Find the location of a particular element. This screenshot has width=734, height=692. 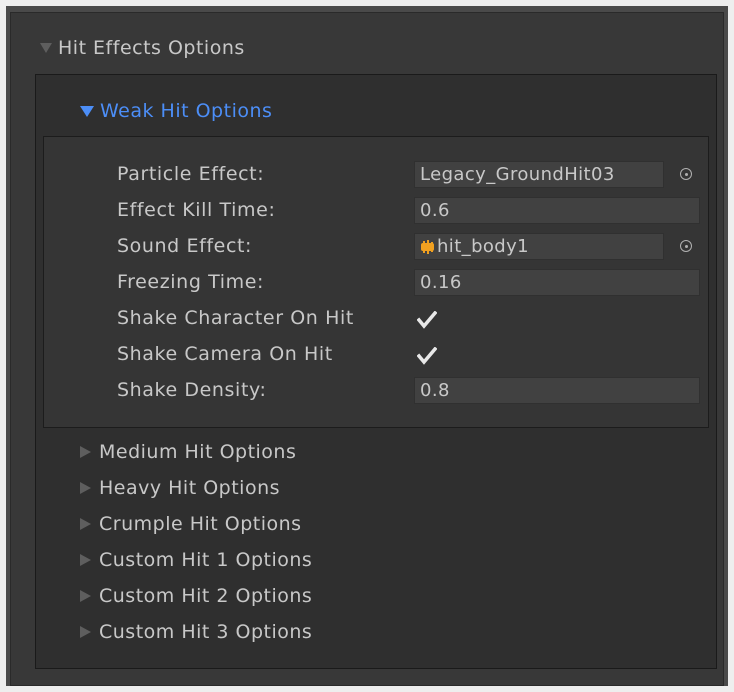

heavy-hit-foldout: Heavy Hit Options is located at coordinates (180, 488).